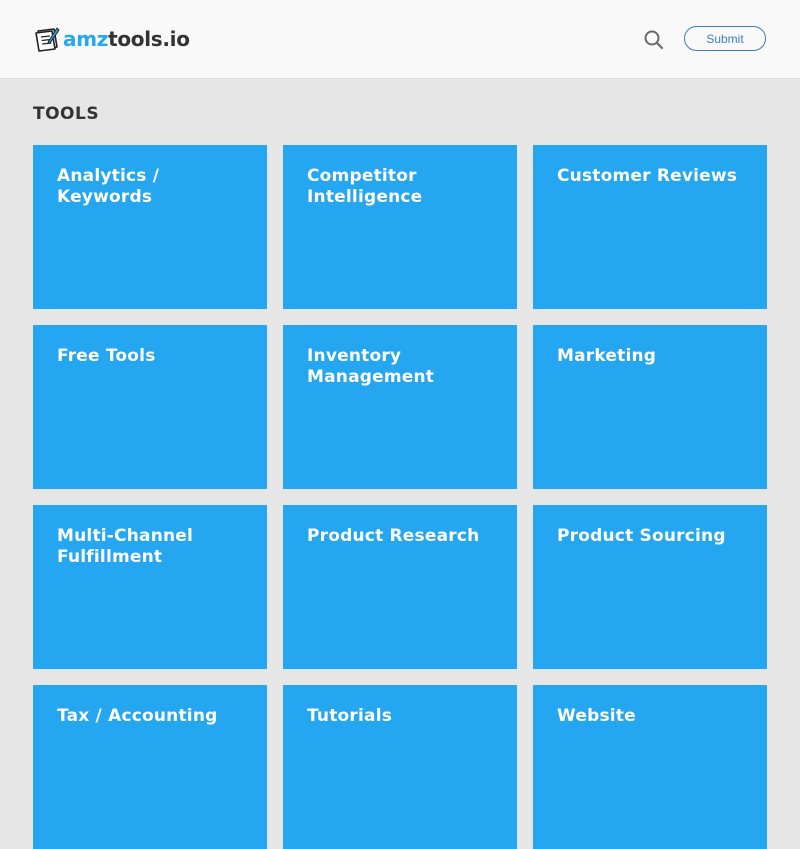 The height and width of the screenshot is (849, 800). What do you see at coordinates (400, 767) in the screenshot?
I see `tile-tutorials: Tutorials` at bounding box center [400, 767].